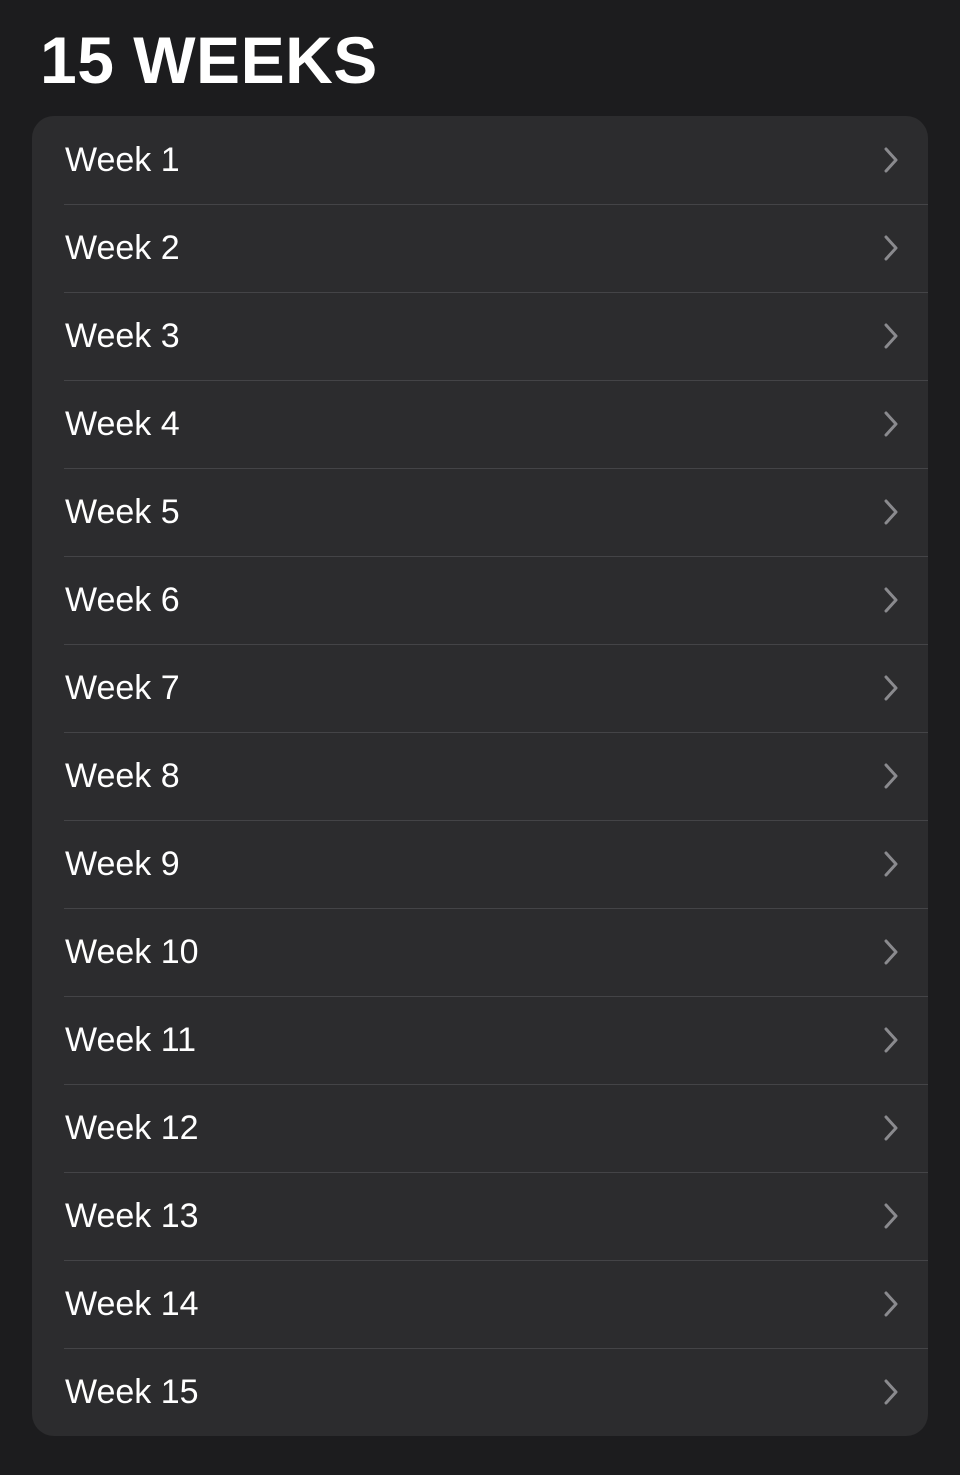 The image size is (960, 1475). What do you see at coordinates (480, 512) in the screenshot?
I see `week-row: Week 5` at bounding box center [480, 512].